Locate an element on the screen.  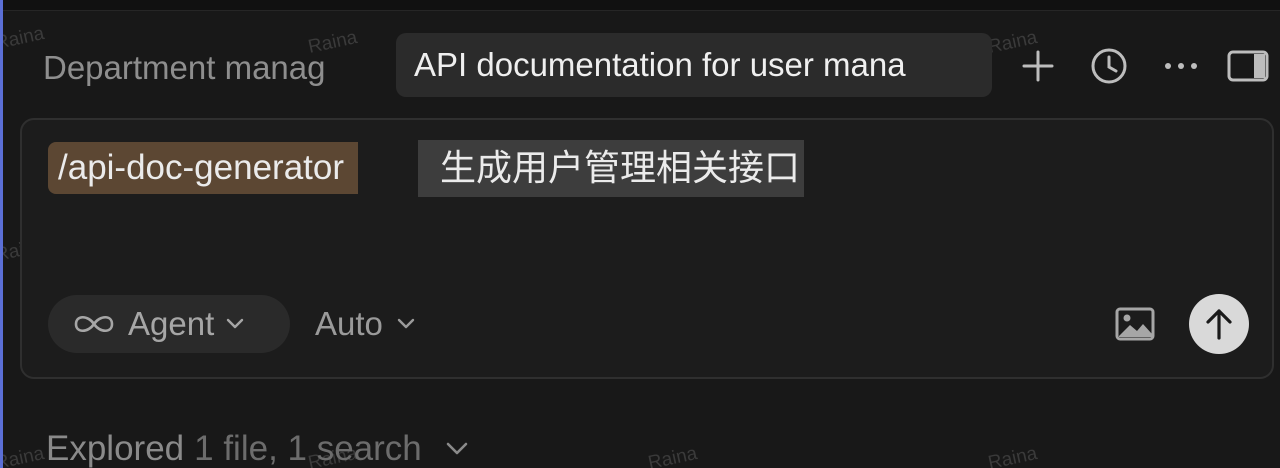
sidebar-toggle-icon is located at coordinates (1248, 66).